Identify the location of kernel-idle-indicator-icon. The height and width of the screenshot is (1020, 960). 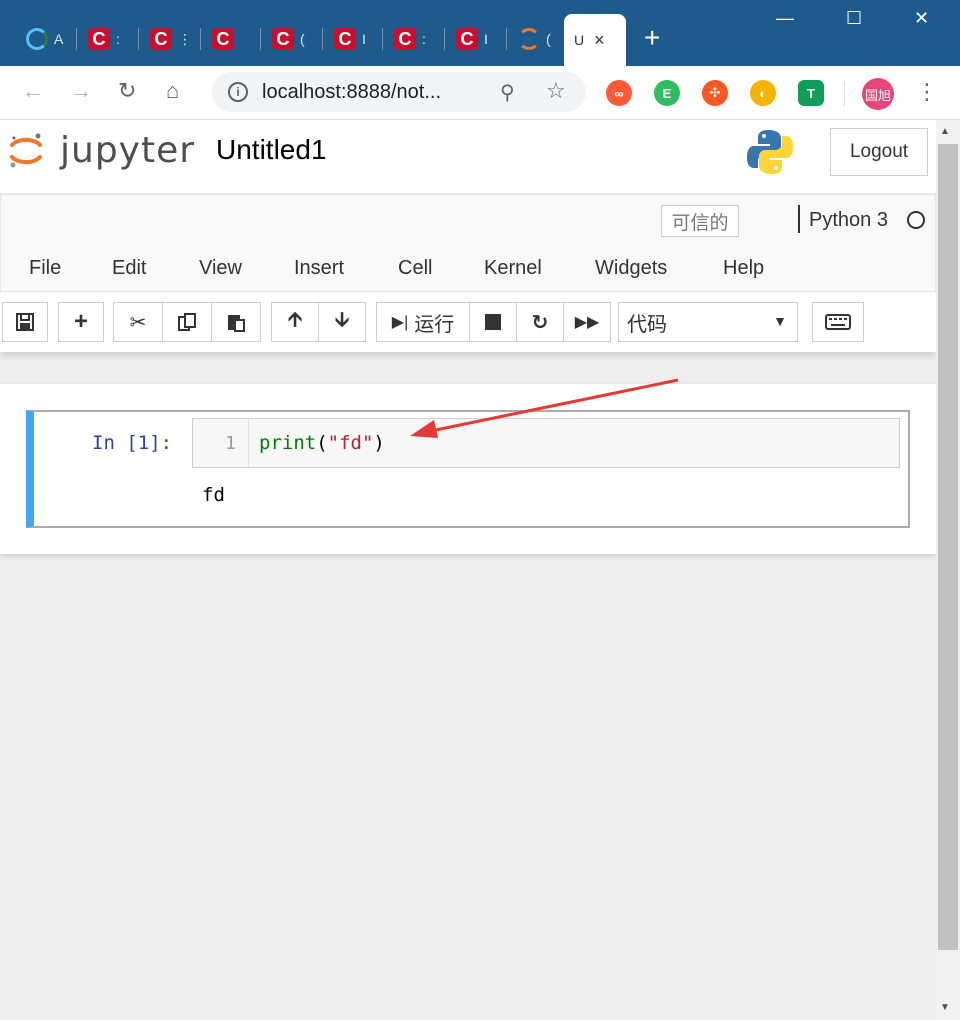
(916, 220).